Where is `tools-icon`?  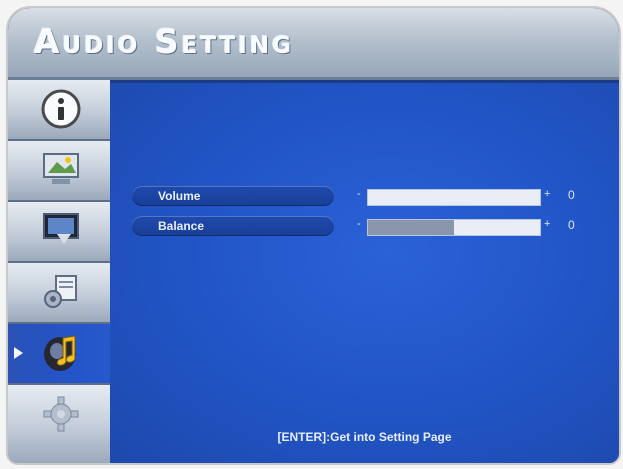 tools-icon is located at coordinates (60, 291).